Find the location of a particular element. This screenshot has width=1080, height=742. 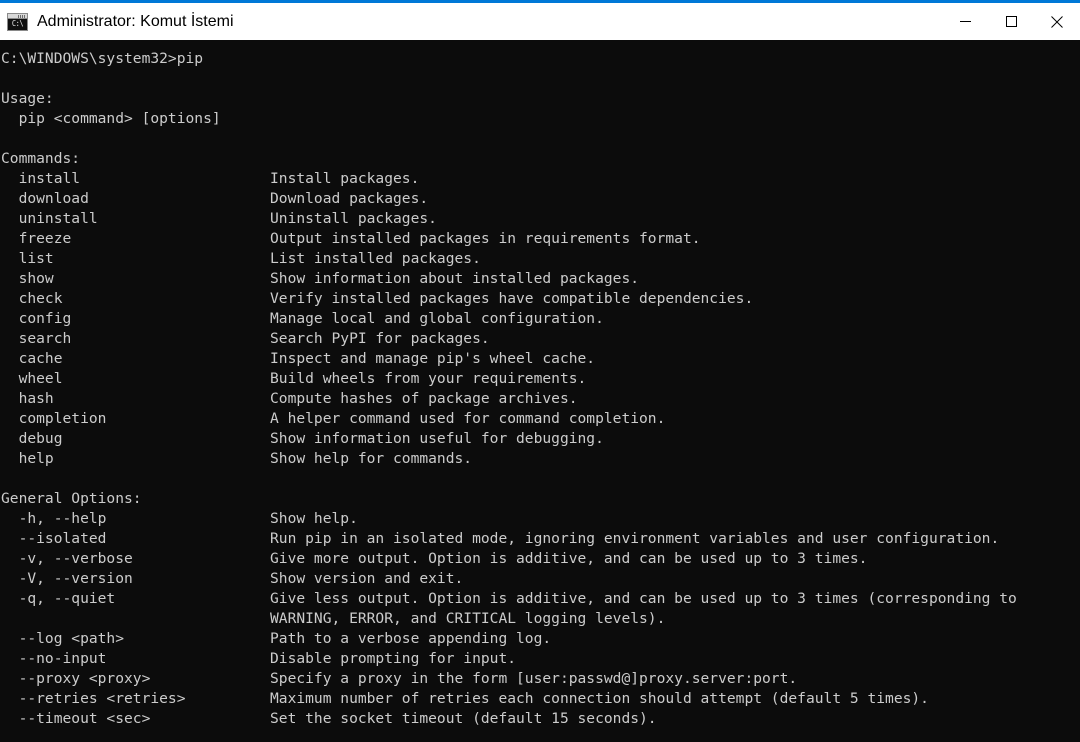

title-bar: C:\ Administrator: Komut İstemi is located at coordinates (540, 21).